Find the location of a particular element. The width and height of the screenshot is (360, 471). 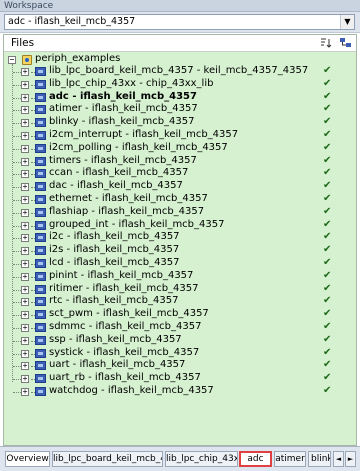

chevron-down-icon: ▼ is located at coordinates (347, 22).